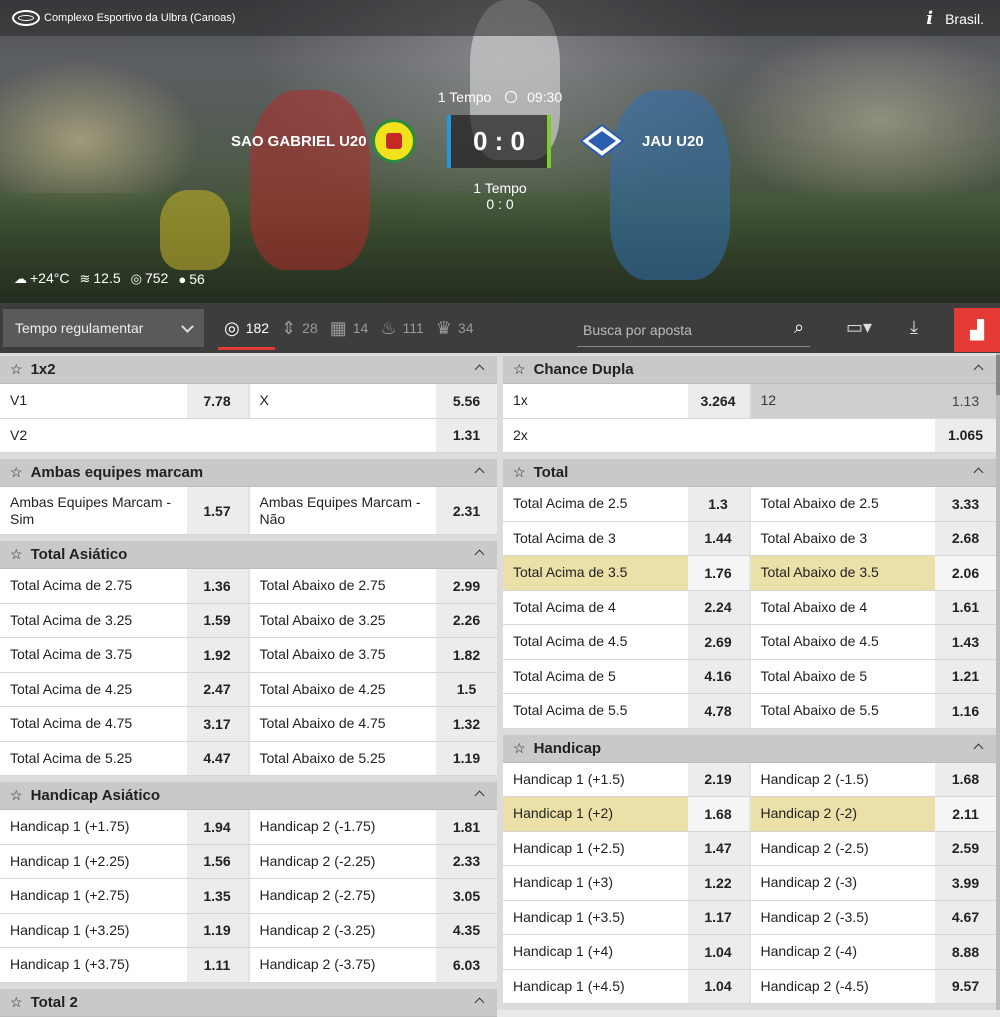 The width and height of the screenshot is (1000, 1017). I want to click on tab-stats-markets: ▦ 14, so click(349, 328).